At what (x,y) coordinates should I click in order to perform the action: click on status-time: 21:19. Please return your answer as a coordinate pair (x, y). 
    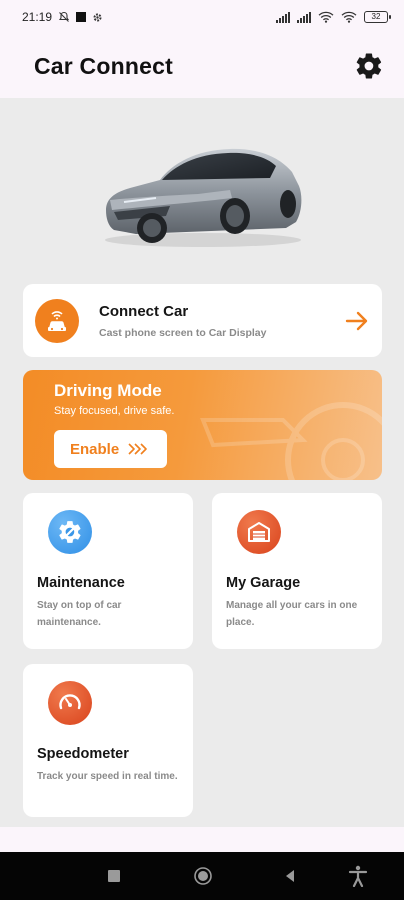
    Looking at the image, I should click on (37, 17).